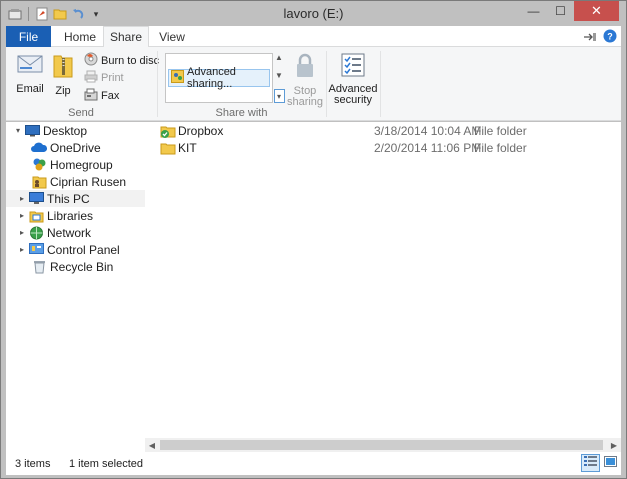  Describe the element at coordinates (39, 148) in the screenshot. I see `onedrive-icon` at that location.